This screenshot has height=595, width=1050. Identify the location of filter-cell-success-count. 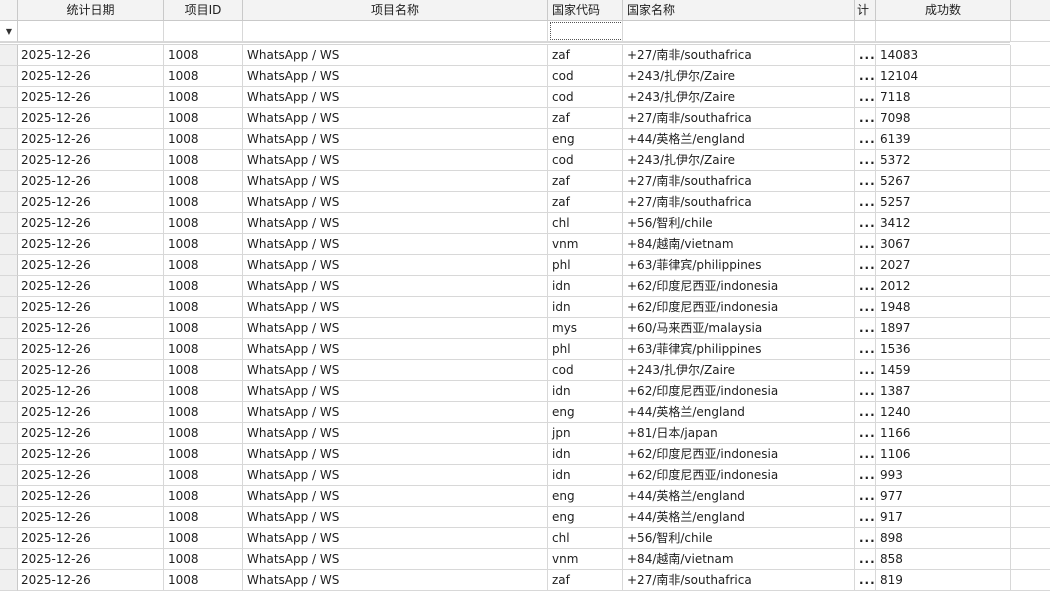
(943, 31).